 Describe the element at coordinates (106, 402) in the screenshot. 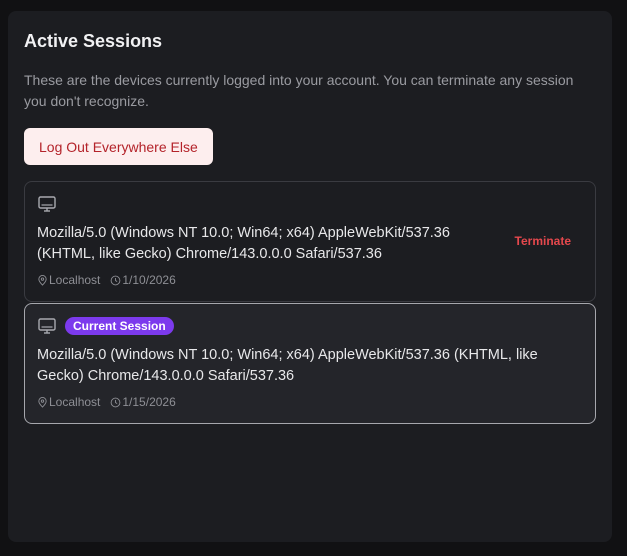

I see `session-meta: Localhost 1/15/2026` at that location.